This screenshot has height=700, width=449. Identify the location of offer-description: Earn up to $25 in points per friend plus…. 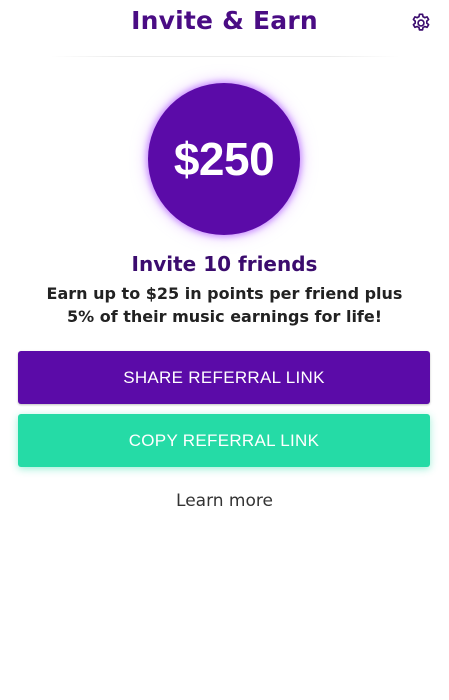
(224, 305).